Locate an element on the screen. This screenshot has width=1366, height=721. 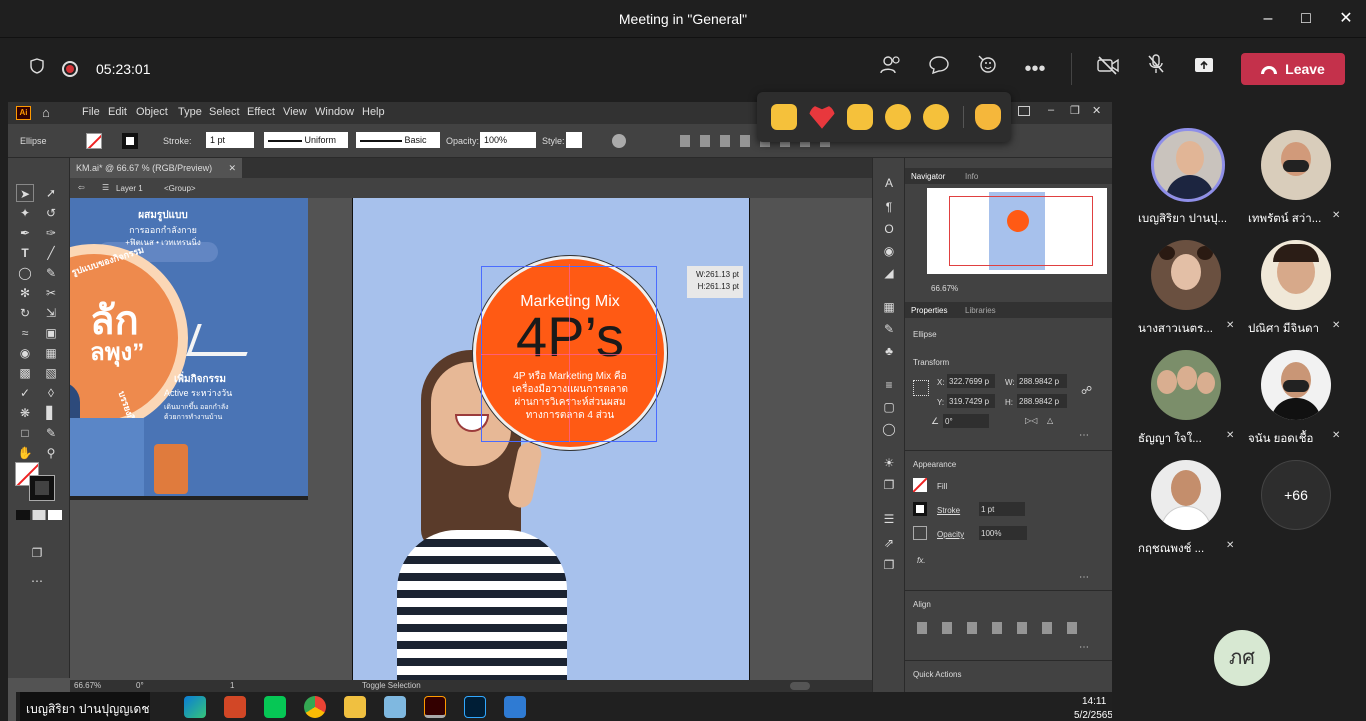
powerpoint-icon is located at coordinates (235, 707).